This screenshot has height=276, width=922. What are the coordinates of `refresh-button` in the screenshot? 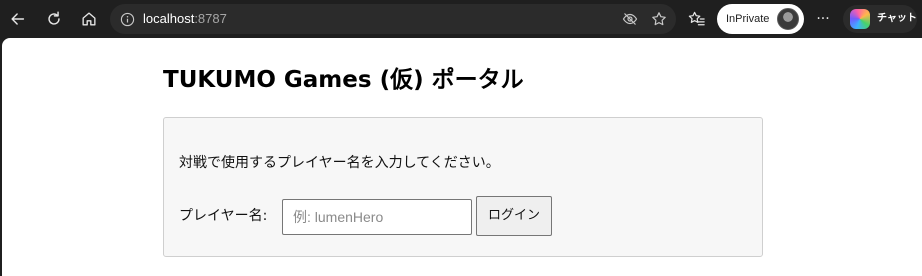 It's located at (54, 19).